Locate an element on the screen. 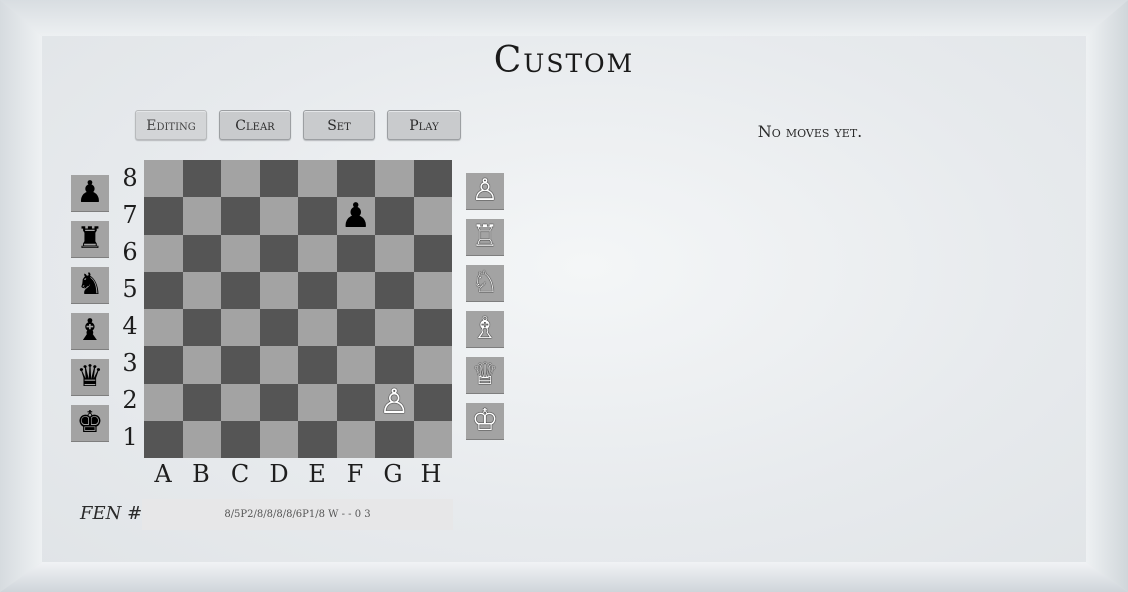 The image size is (1128, 592). square-g2: ♙ is located at coordinates (394, 402).